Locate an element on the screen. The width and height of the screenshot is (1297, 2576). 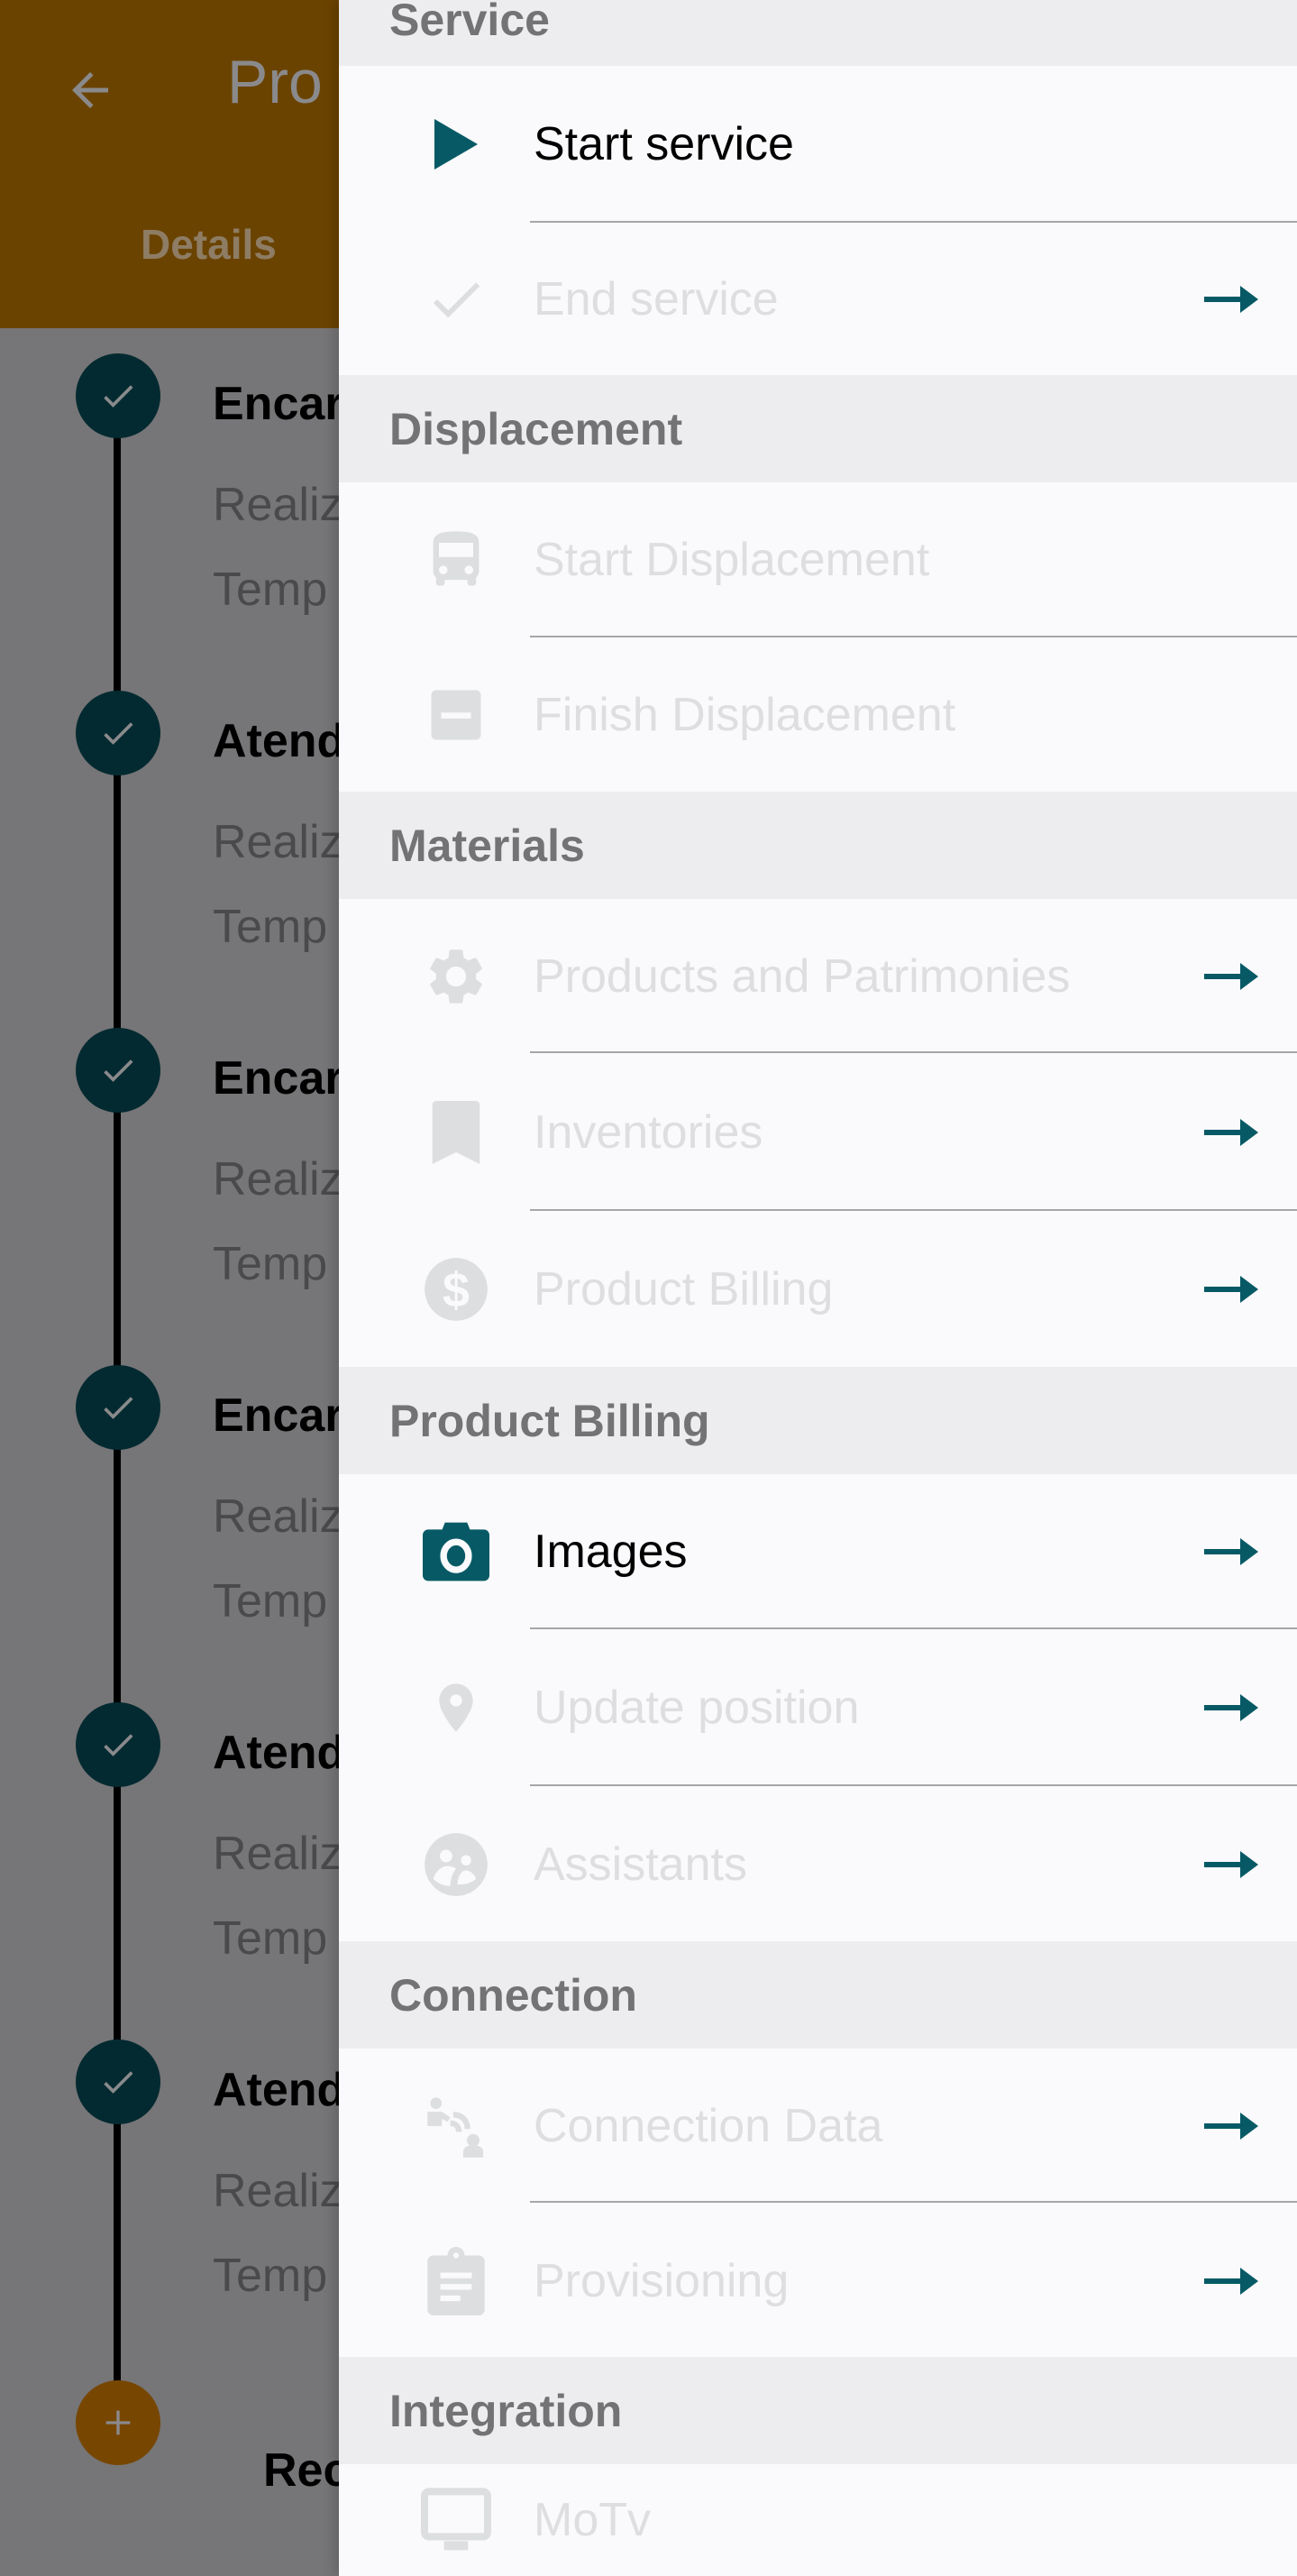
menu-item-start-displacement: Start Displacement is located at coordinates (818, 559).